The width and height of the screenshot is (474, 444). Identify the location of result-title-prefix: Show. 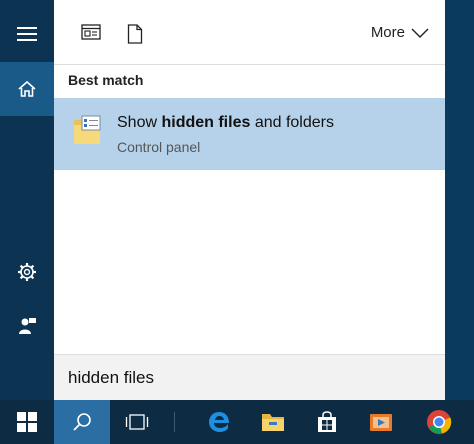
(139, 122).